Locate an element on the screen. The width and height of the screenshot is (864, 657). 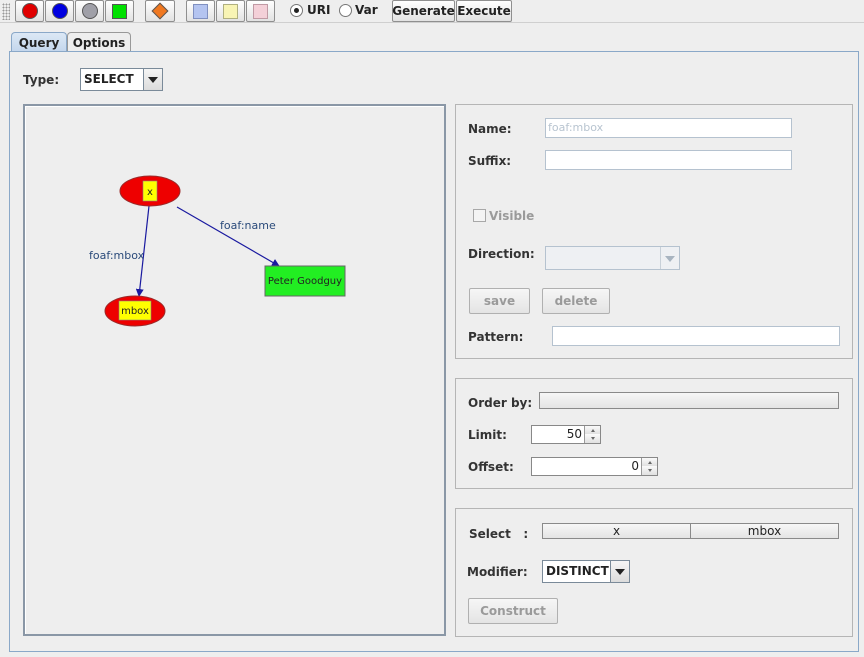
delete-button: delete is located at coordinates (576, 301).